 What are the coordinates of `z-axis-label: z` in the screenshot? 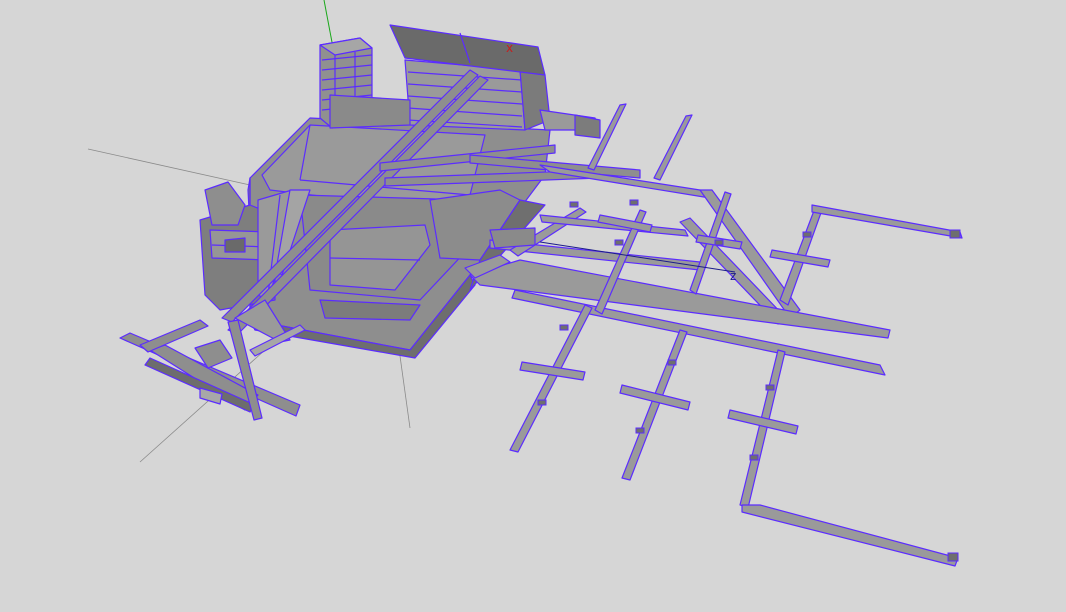 It's located at (733, 276).